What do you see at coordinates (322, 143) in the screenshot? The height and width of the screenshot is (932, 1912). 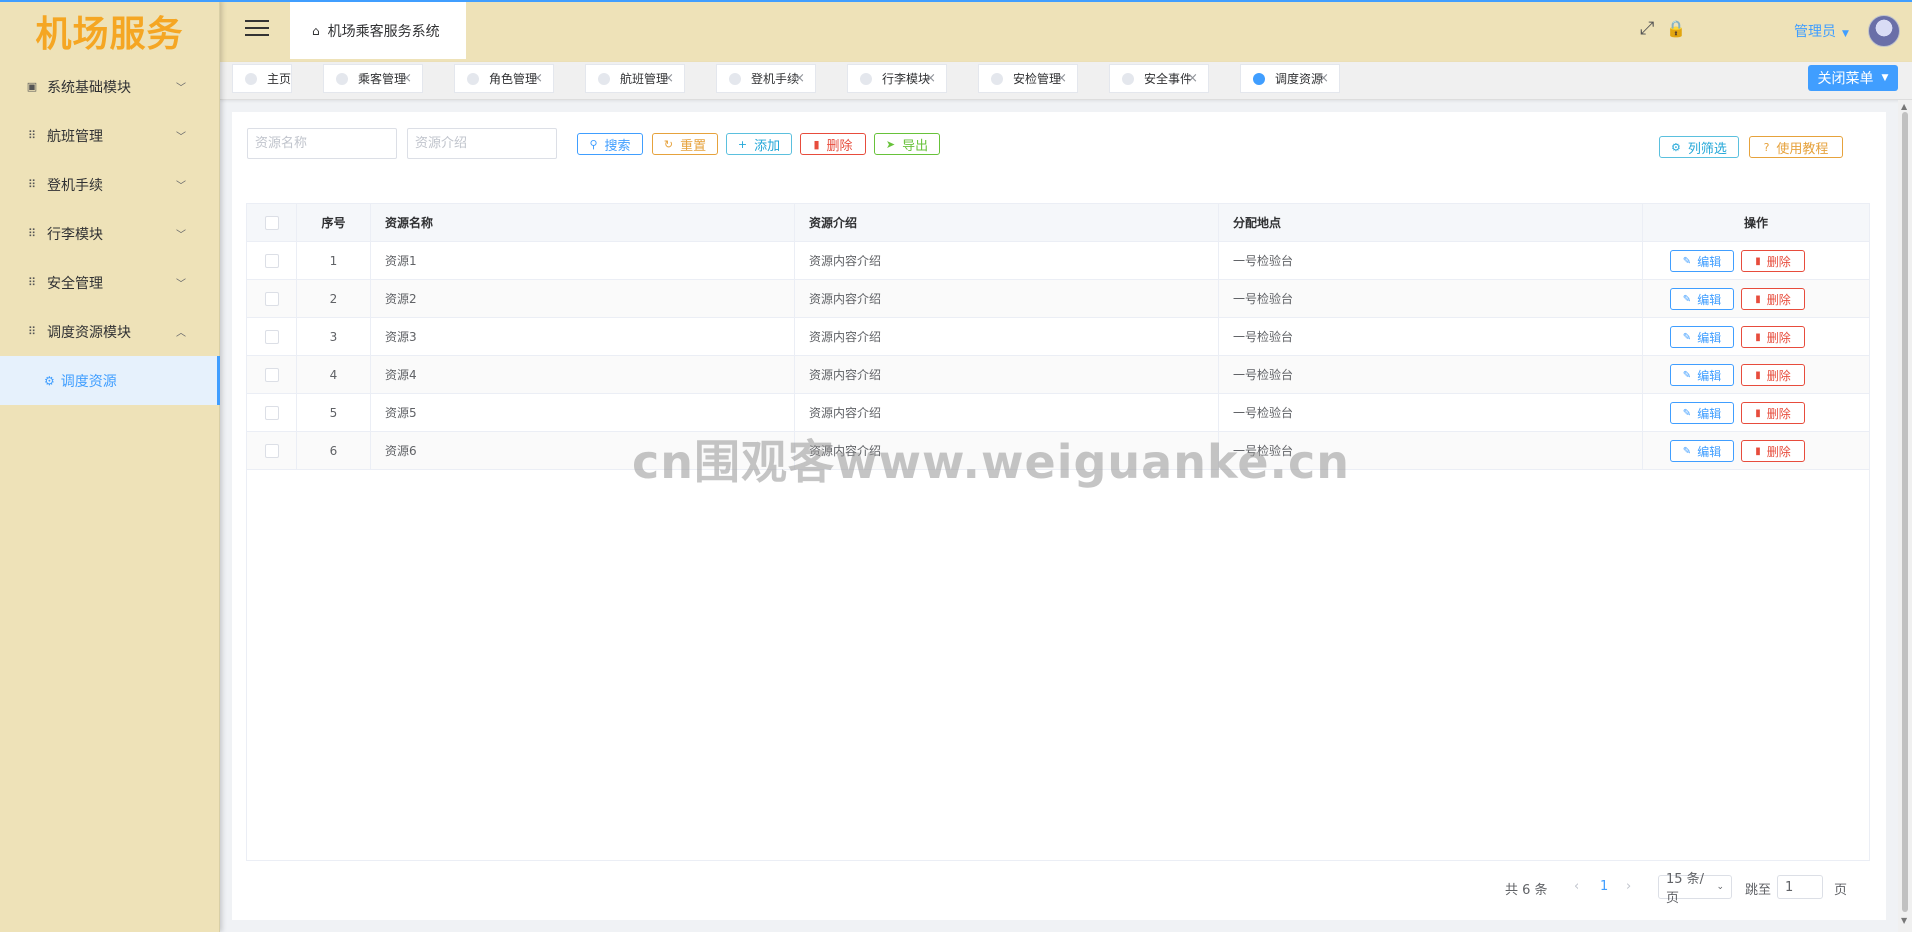 I see `resource-name-input` at bounding box center [322, 143].